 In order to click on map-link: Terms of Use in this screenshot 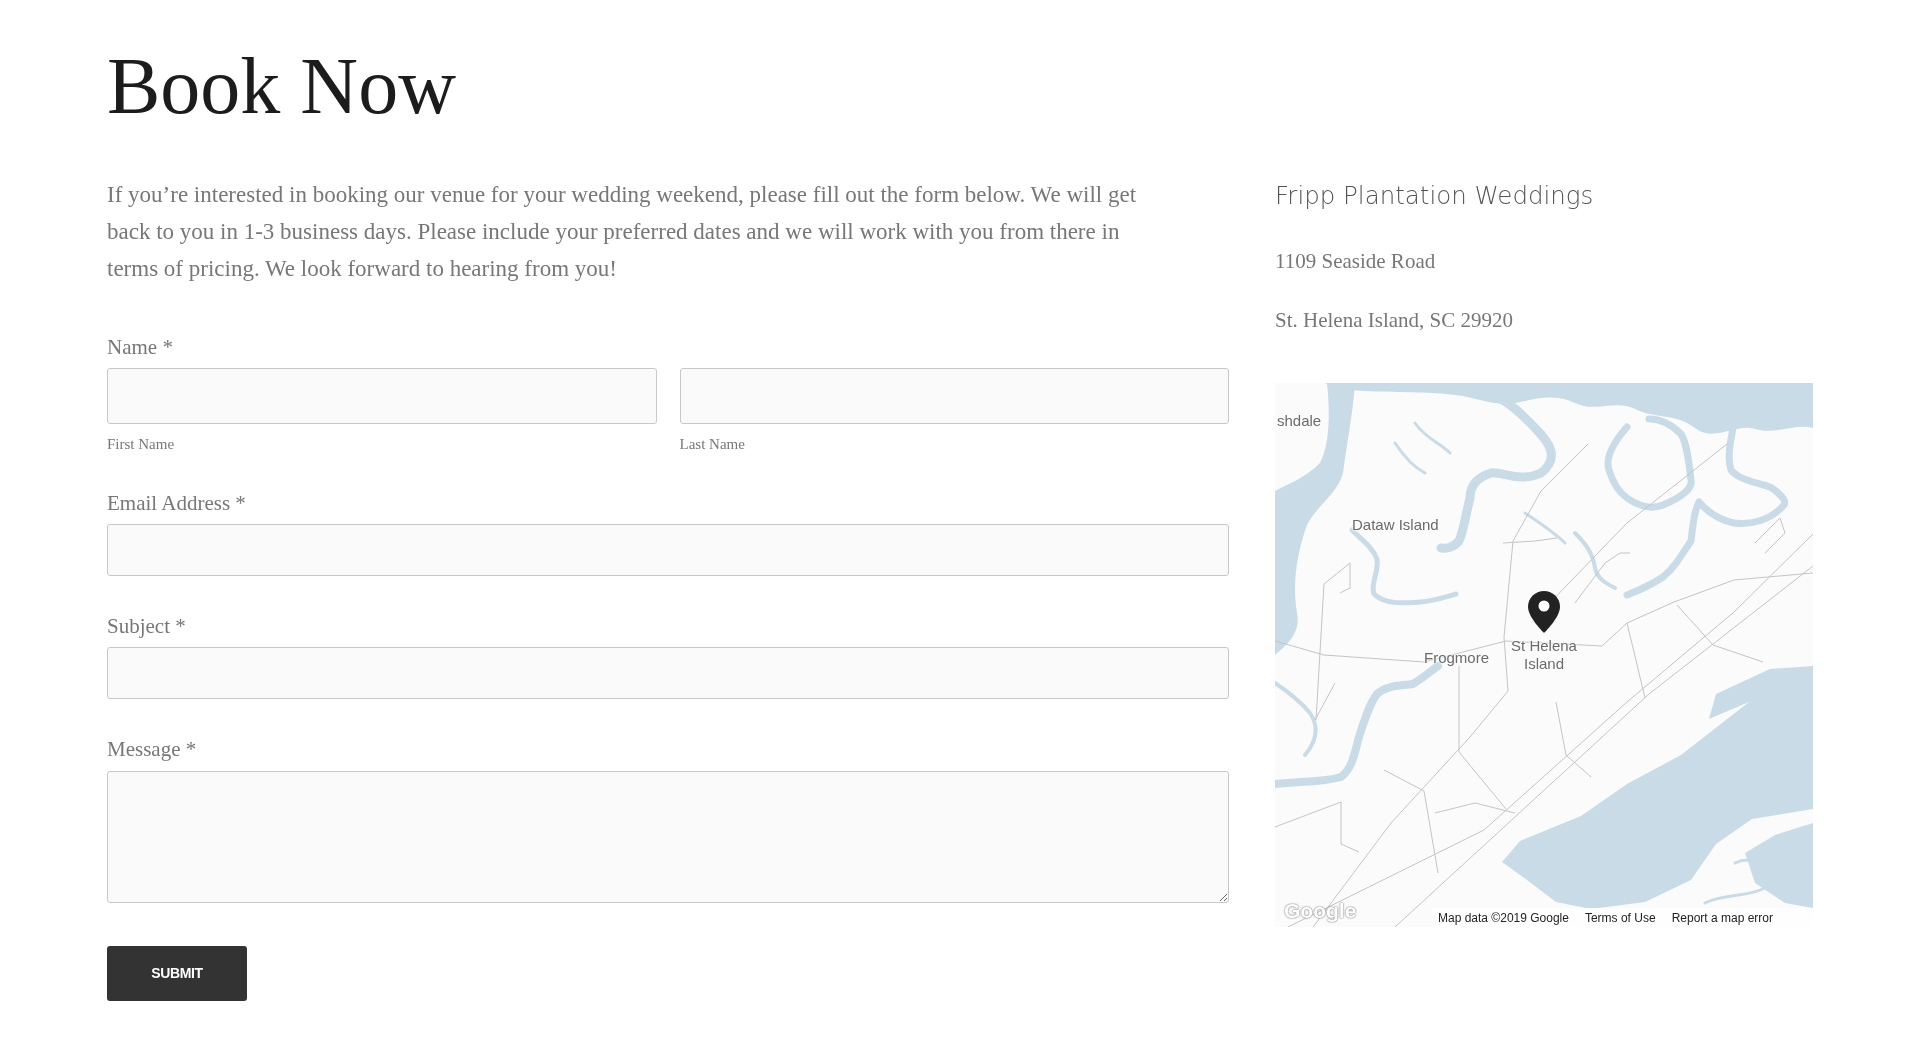, I will do `click(1620, 917)`.